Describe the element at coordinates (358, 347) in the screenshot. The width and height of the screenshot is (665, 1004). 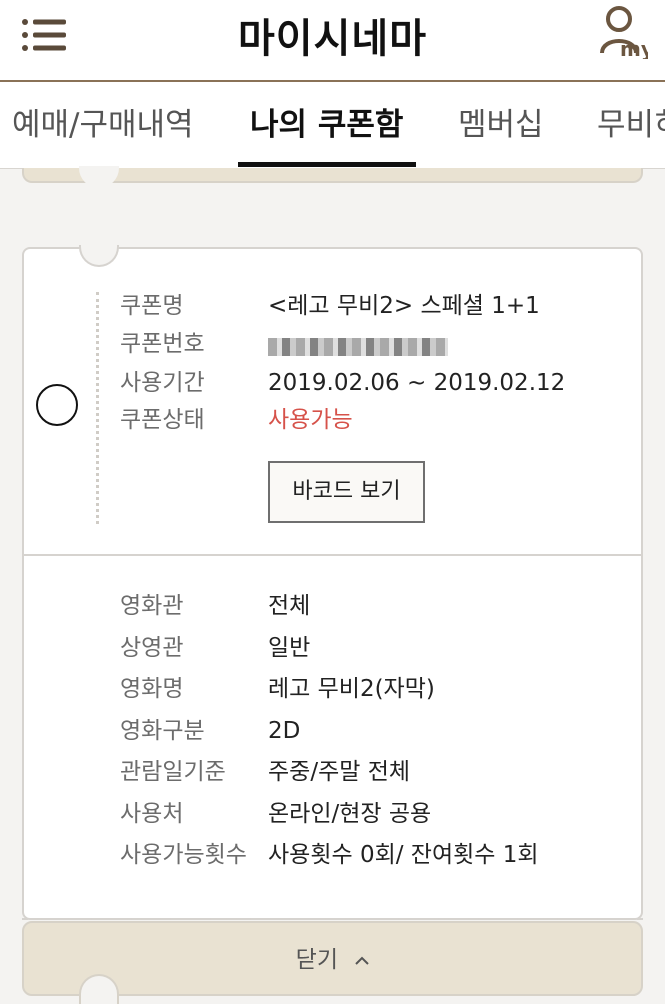
I see `coupon-number-masked` at that location.